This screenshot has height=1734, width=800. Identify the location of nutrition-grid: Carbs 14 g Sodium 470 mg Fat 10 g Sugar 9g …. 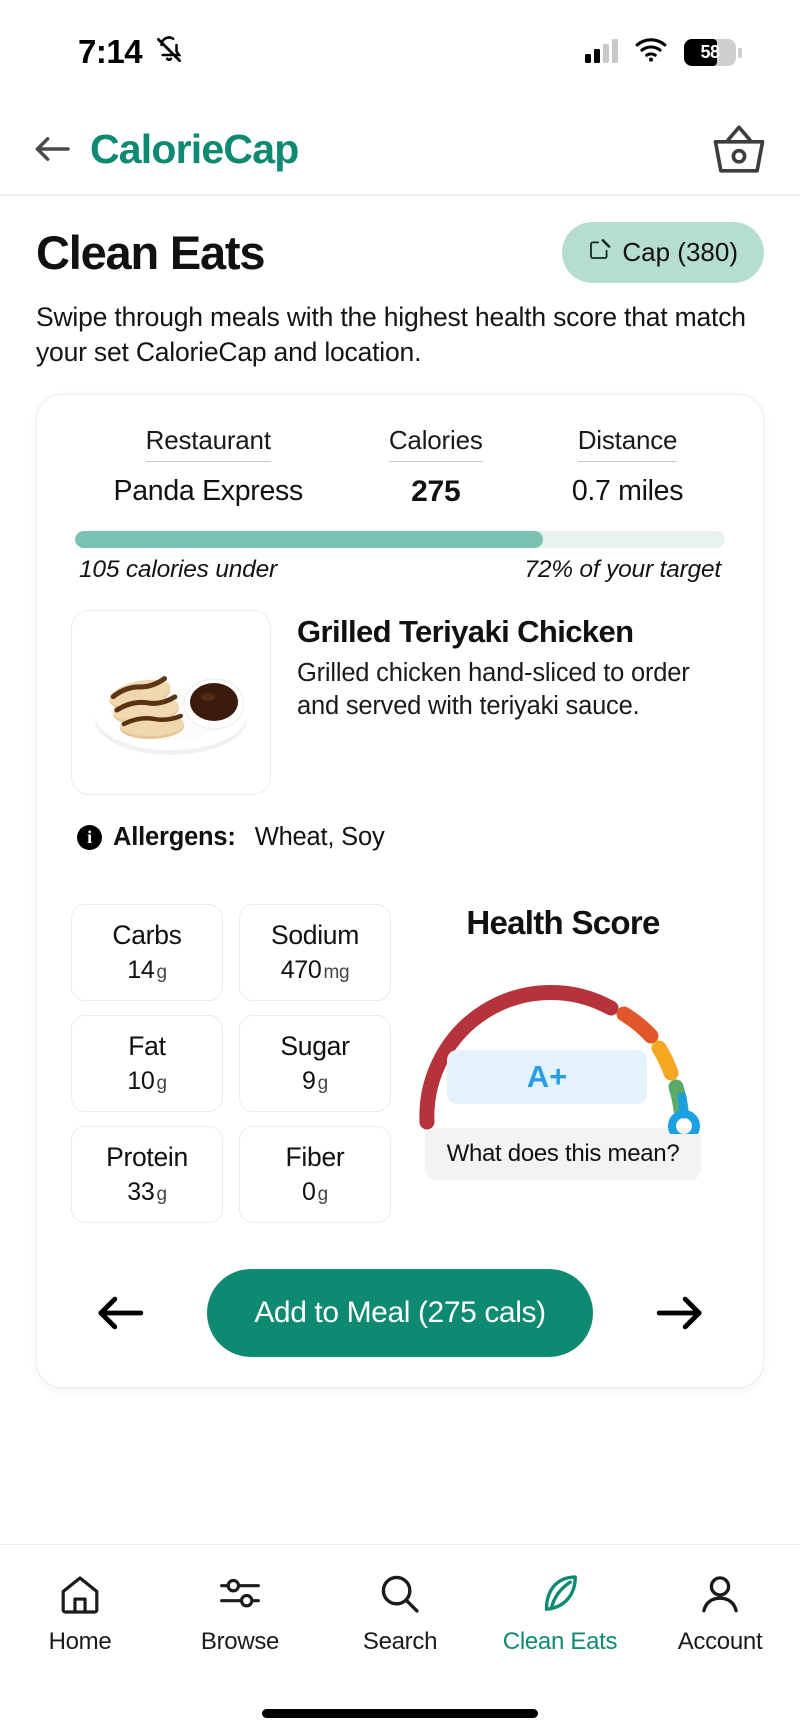
(231, 1063).